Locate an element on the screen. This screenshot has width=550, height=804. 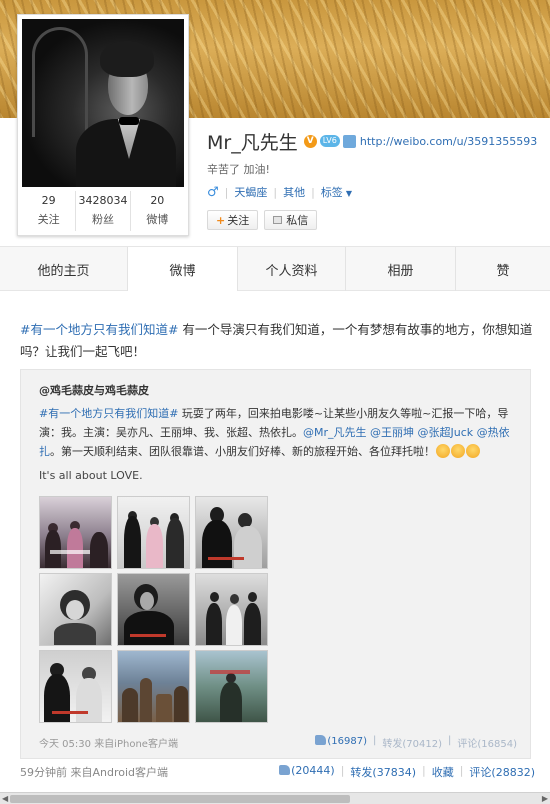
post-topic-link: #有一个地方只有我们知道# is located at coordinates (99, 329).